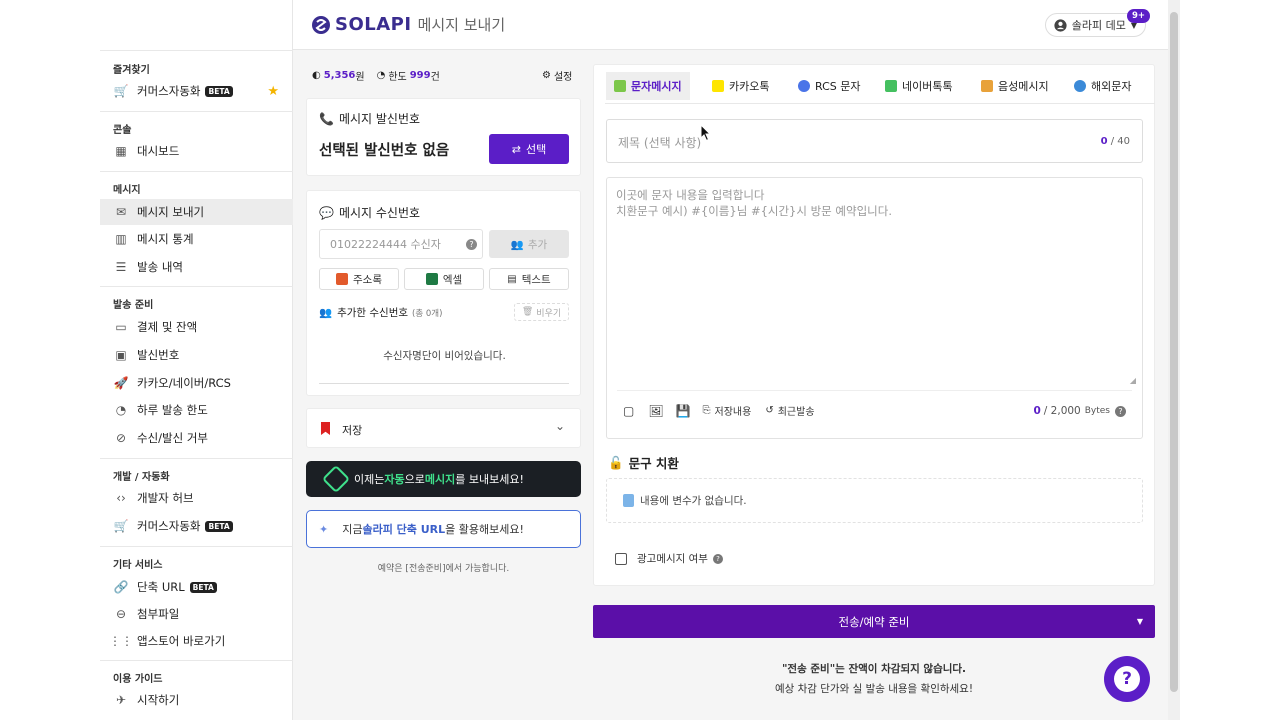  Describe the element at coordinates (196, 151) in the screenshot. I see `sidebar-item: ▦ 대시보드` at that location.